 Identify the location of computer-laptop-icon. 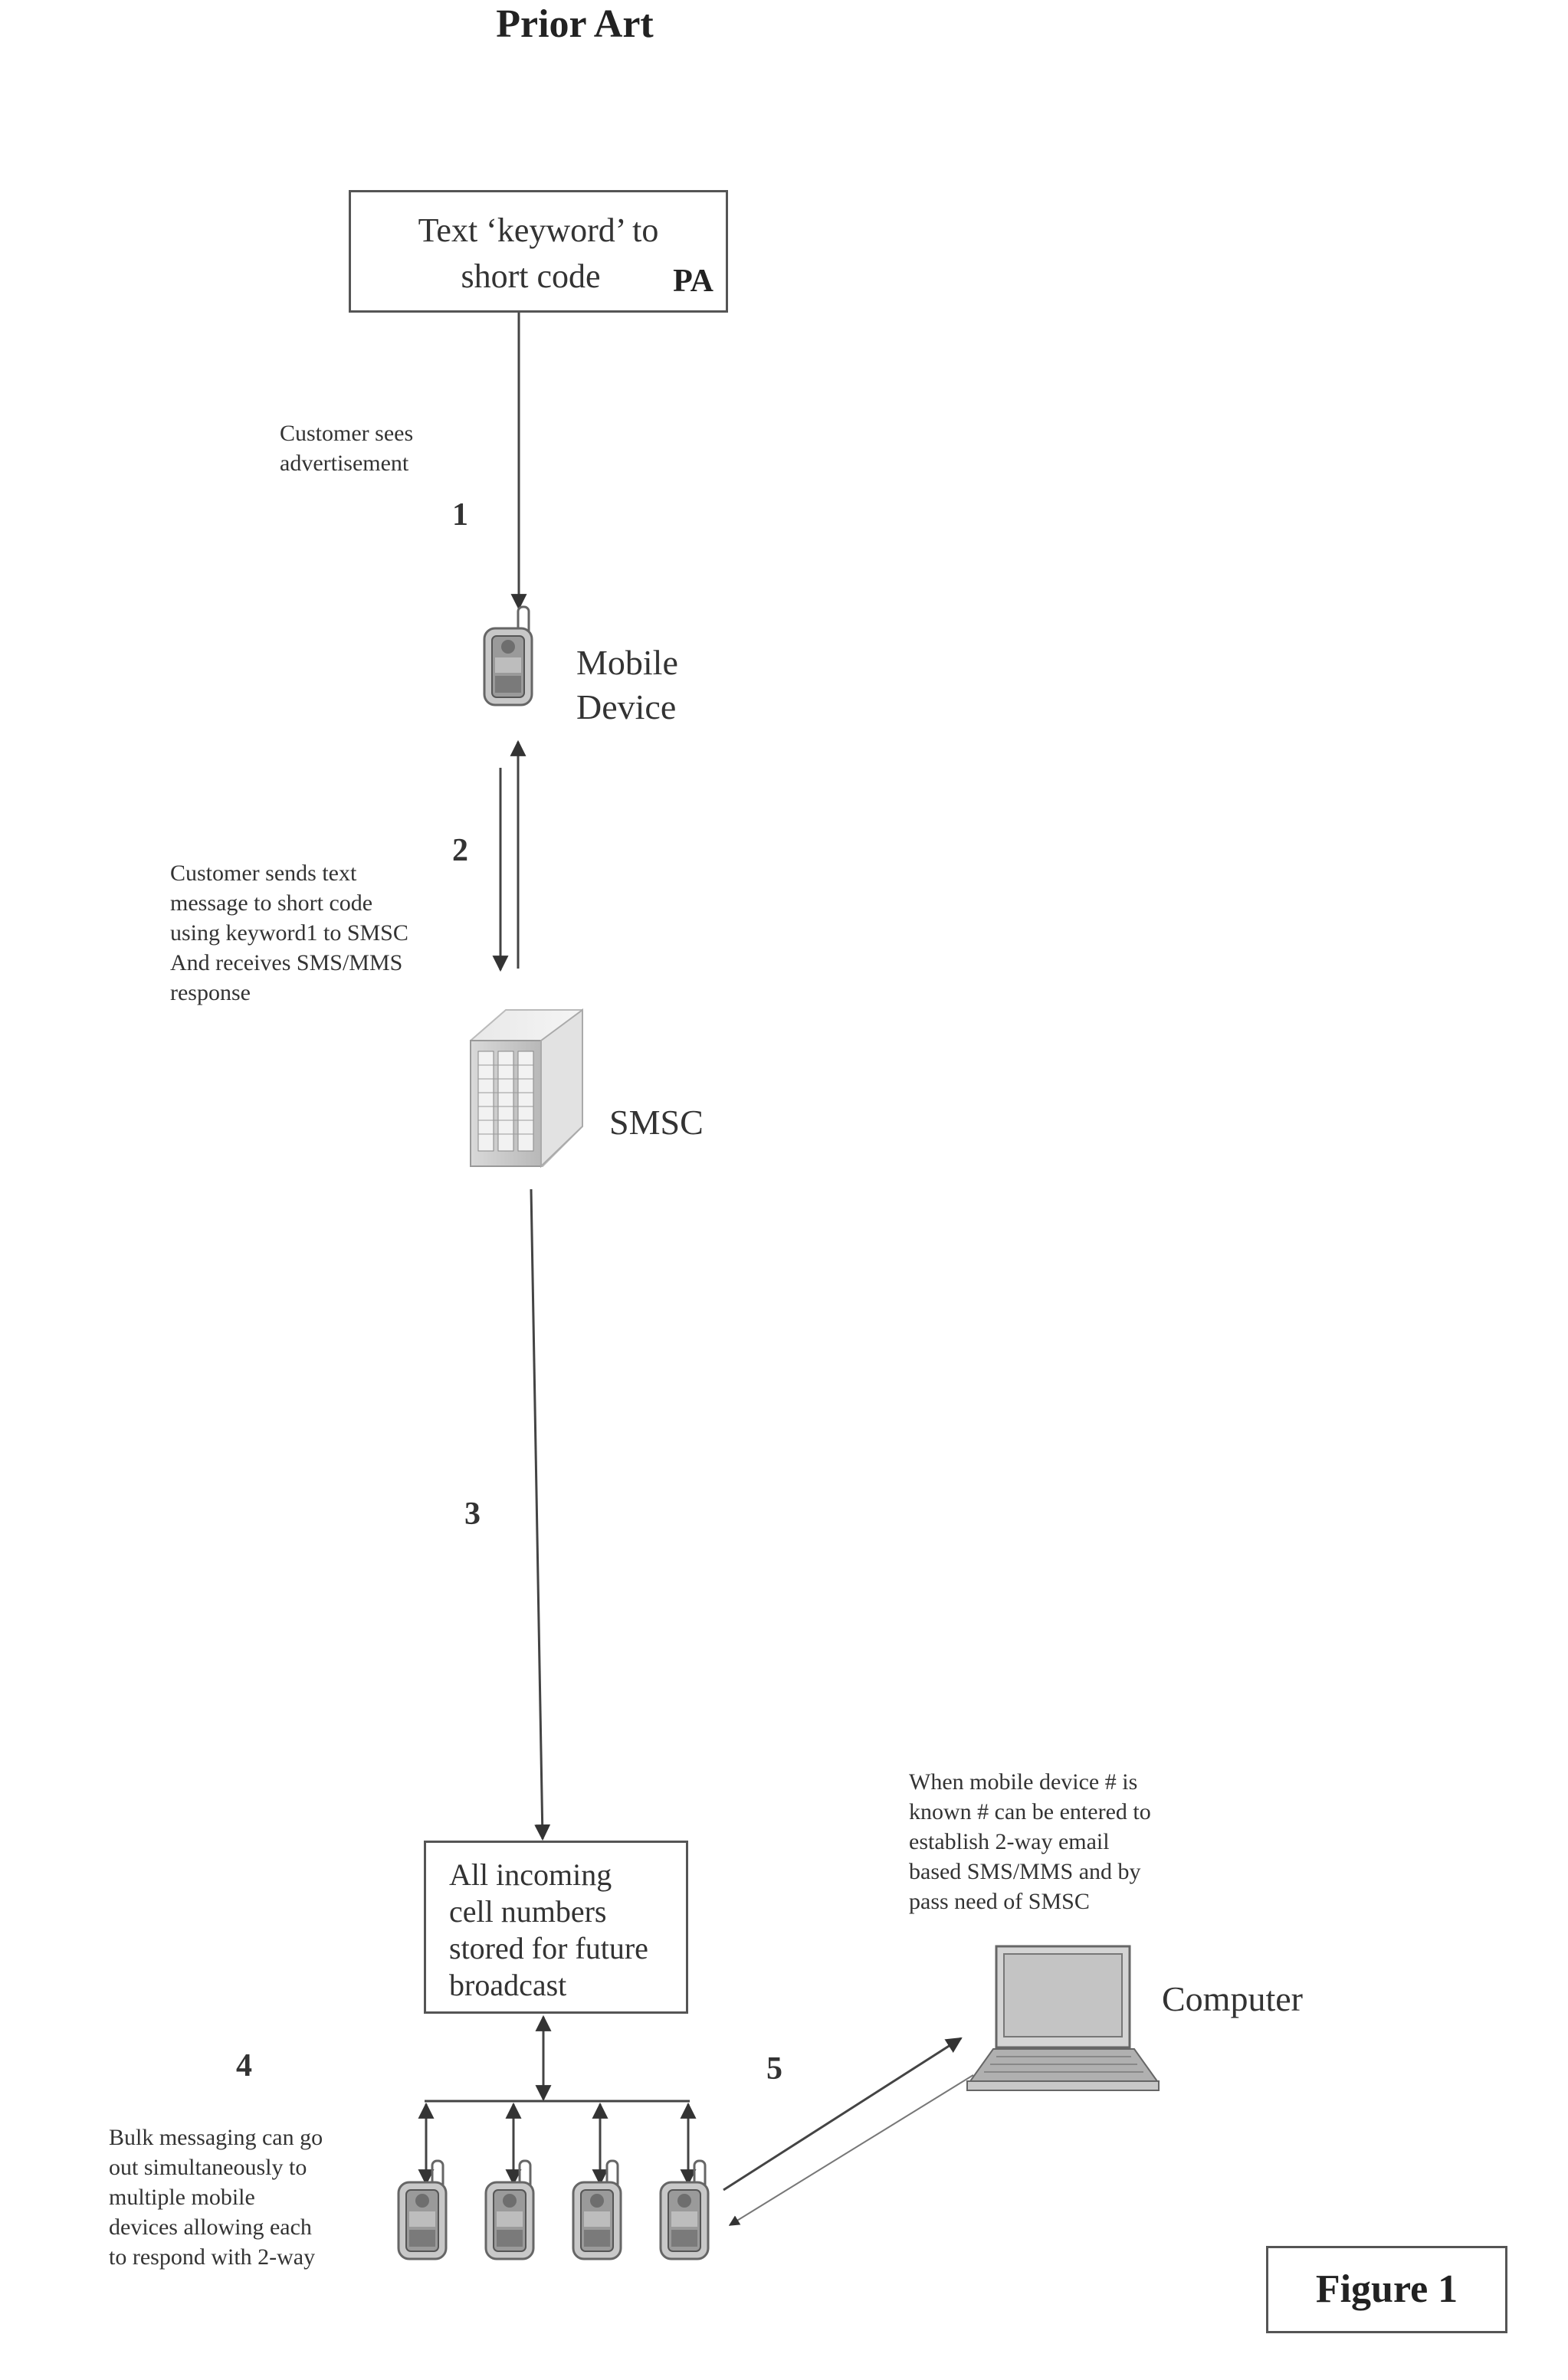
(1063, 2018).